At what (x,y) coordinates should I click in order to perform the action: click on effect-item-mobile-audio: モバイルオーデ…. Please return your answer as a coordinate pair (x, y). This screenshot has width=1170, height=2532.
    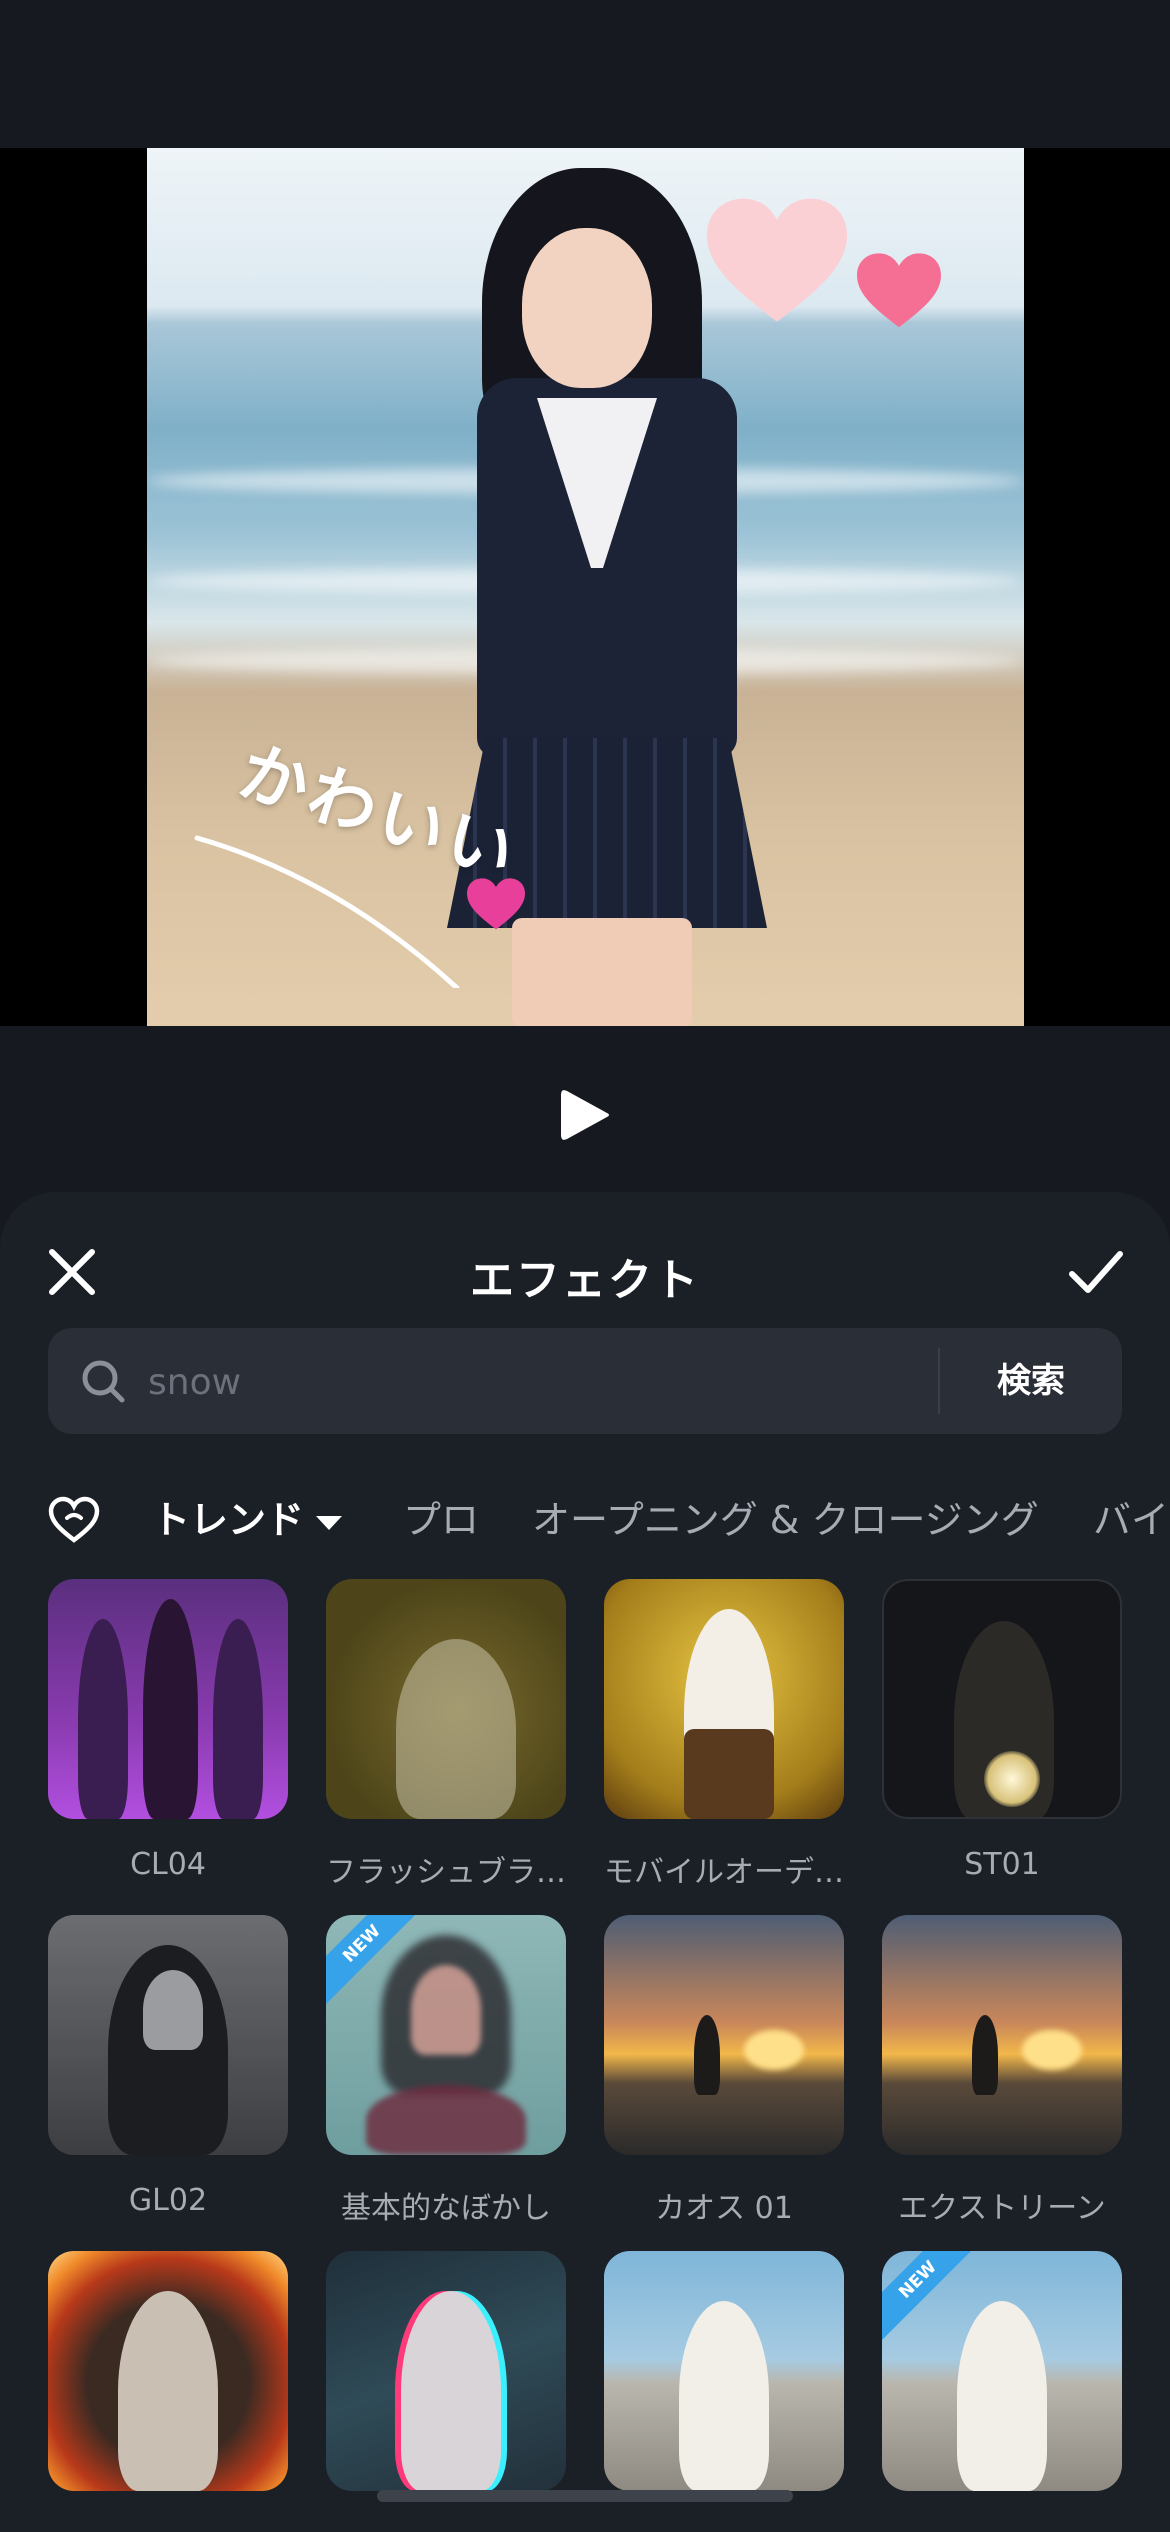
    Looking at the image, I should click on (724, 1735).